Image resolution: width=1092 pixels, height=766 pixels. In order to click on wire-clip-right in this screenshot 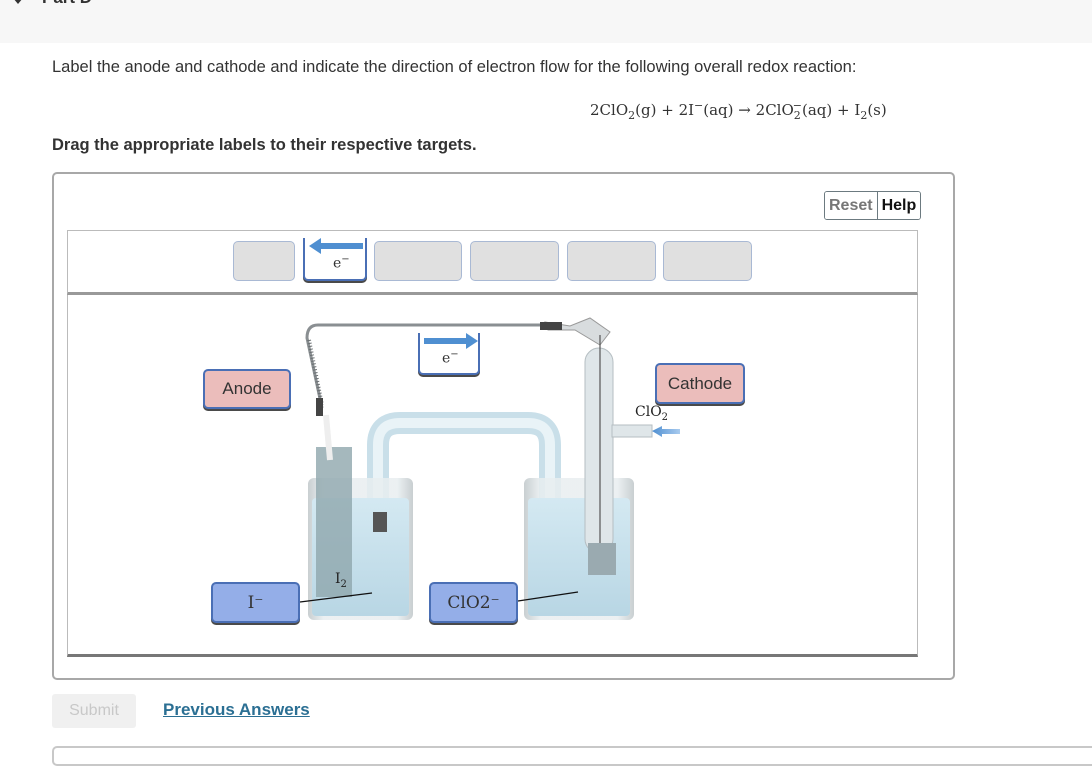, I will do `click(551, 326)`.